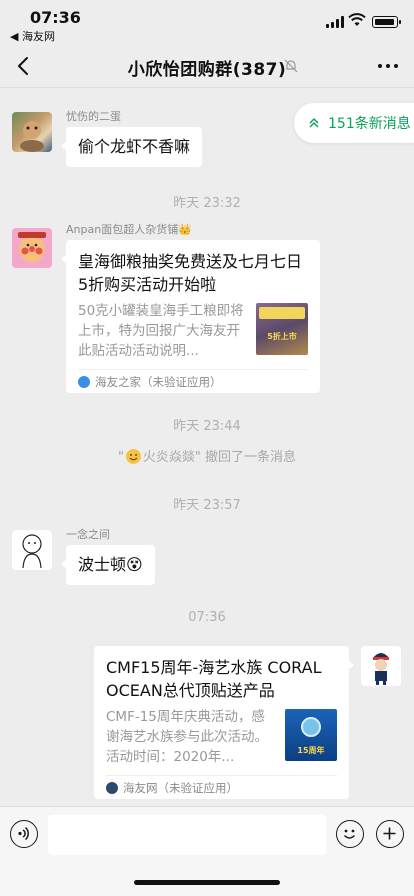 The height and width of the screenshot is (896, 414). I want to click on recall-notice: " 火炎焱燚" 撤回了一条消息, so click(207, 455).